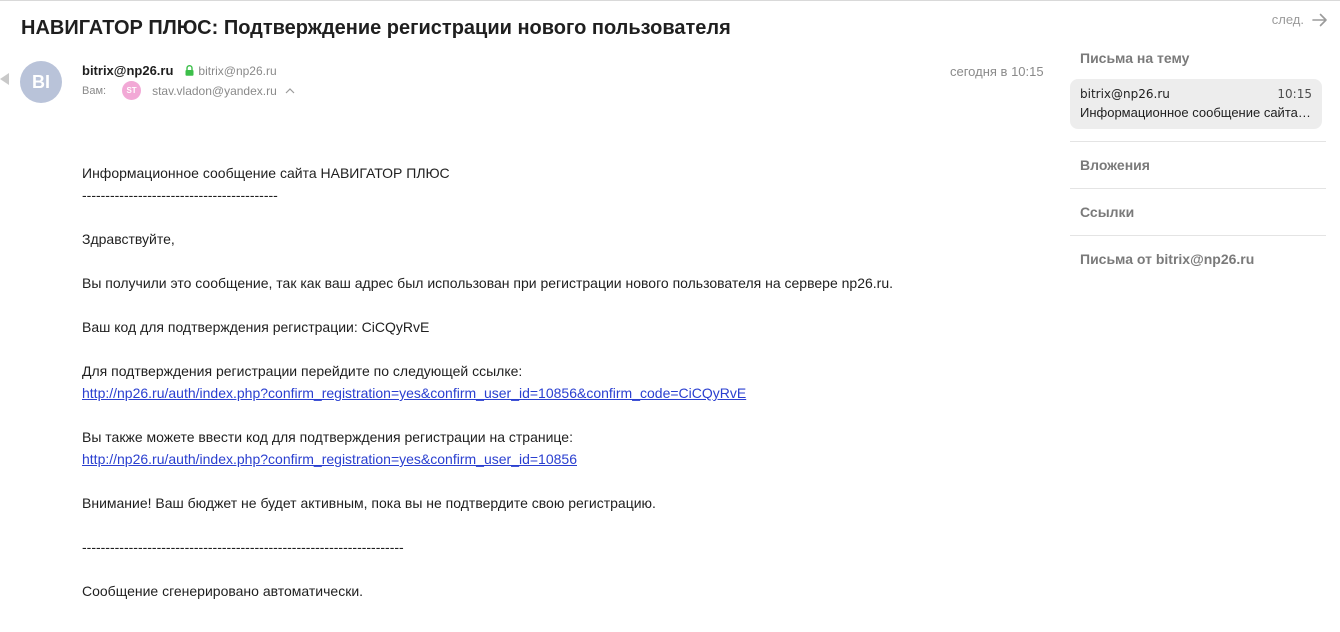  What do you see at coordinates (179, 70) in the screenshot?
I see `sender-line: bitrix@np26.ru bitrix@np26.ru` at bounding box center [179, 70].